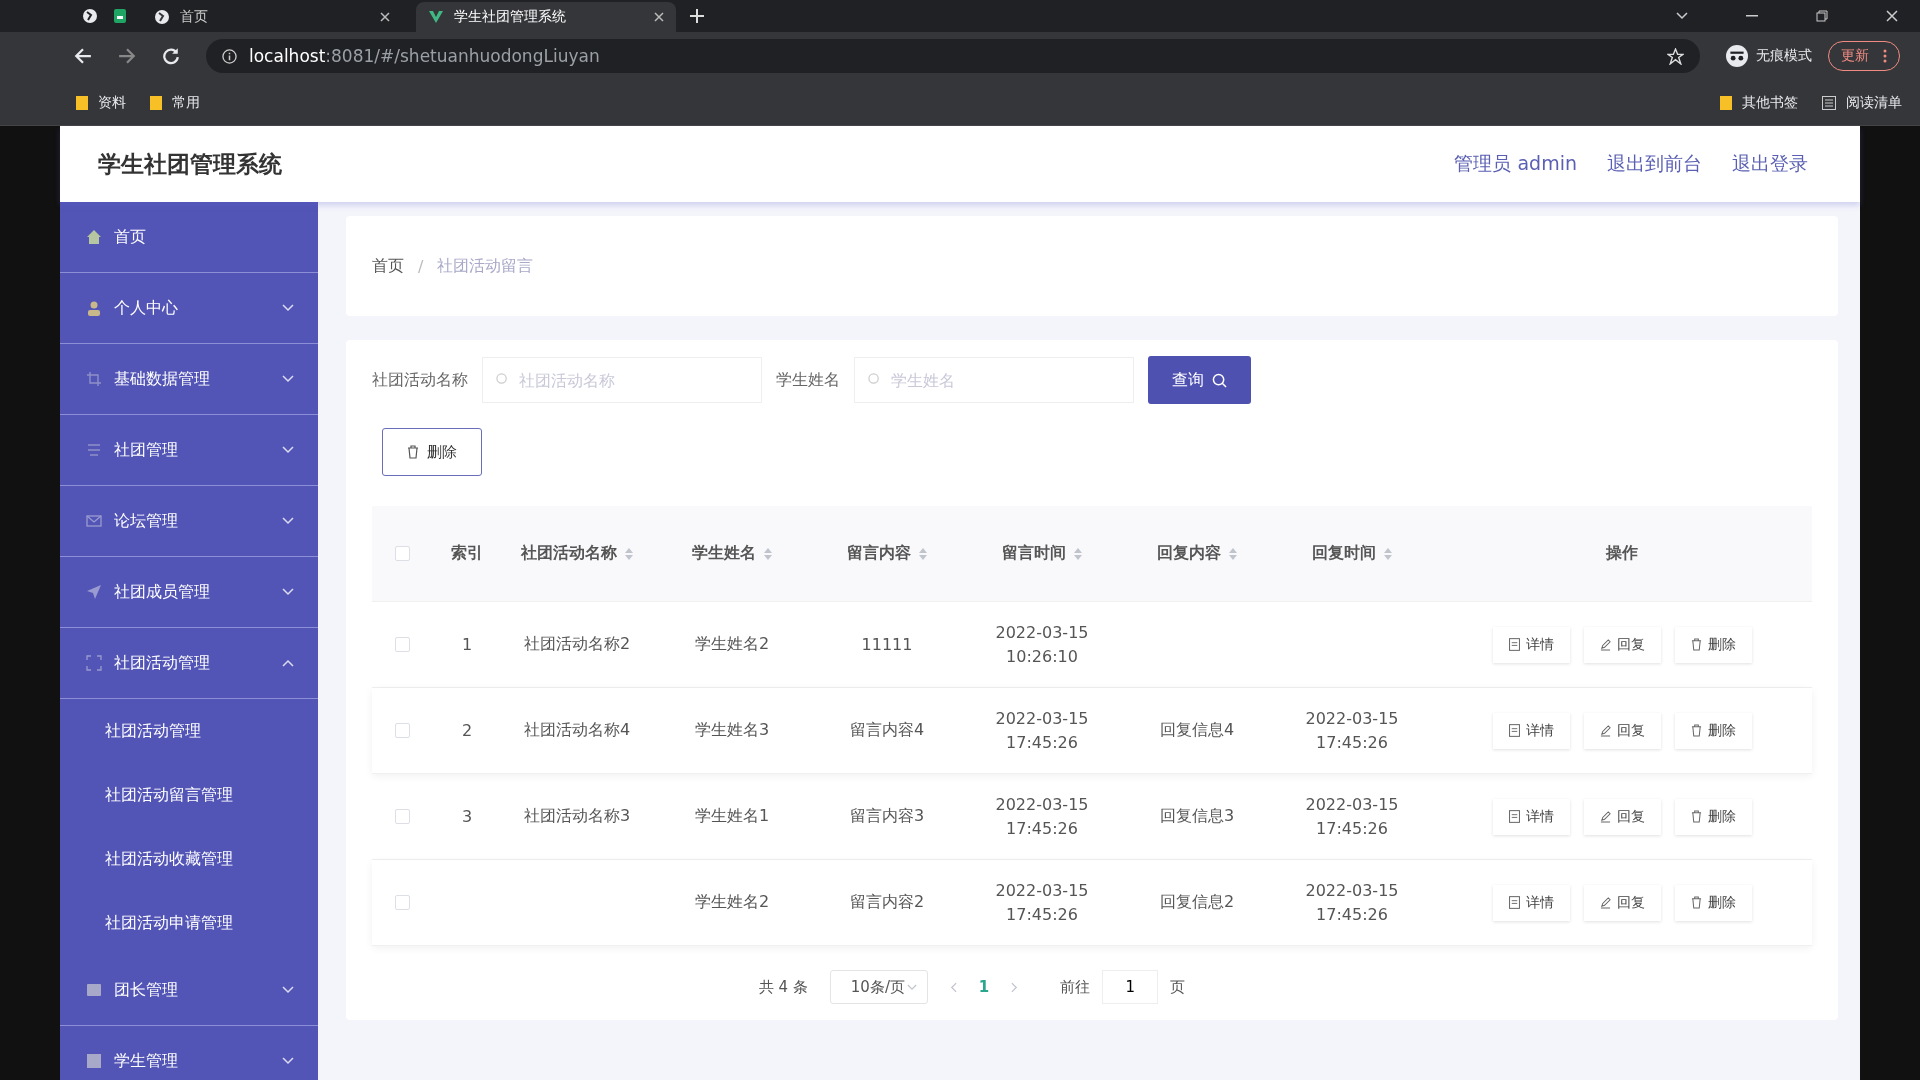 Image resolution: width=1920 pixels, height=1080 pixels. What do you see at coordinates (878, 987) in the screenshot?
I see `page-size-select: 10条/页` at bounding box center [878, 987].